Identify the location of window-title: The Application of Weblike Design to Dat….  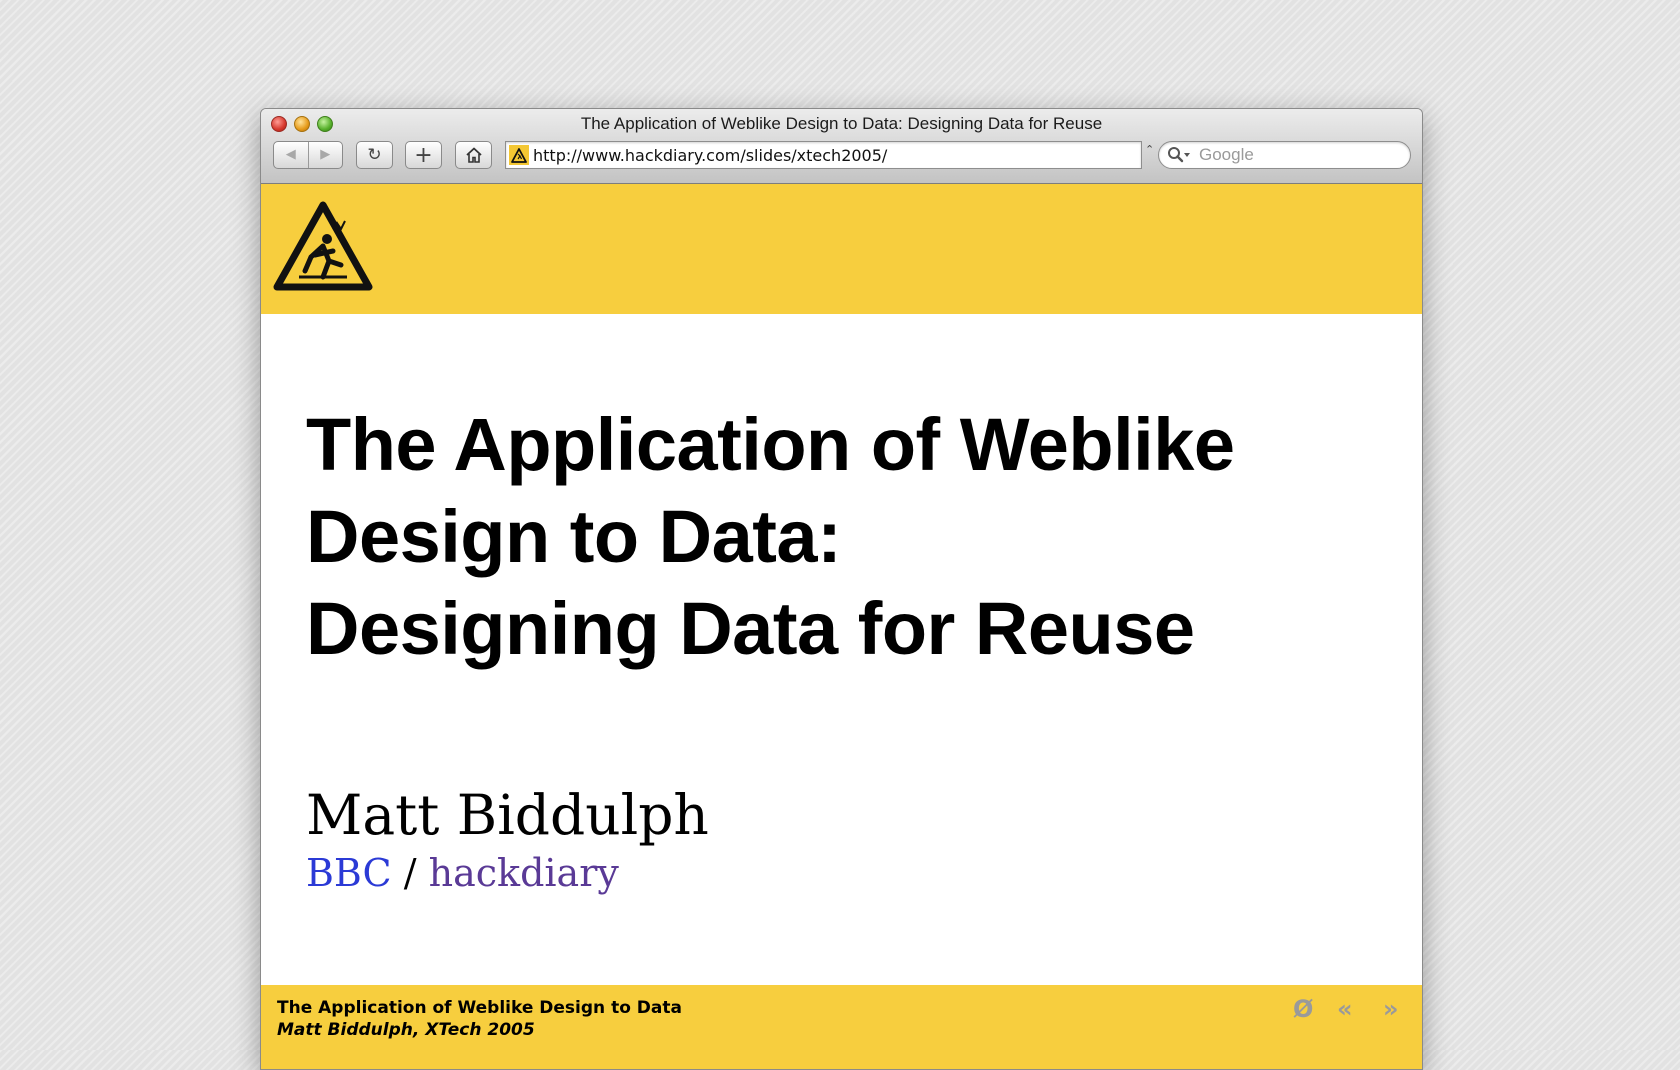
(841, 123).